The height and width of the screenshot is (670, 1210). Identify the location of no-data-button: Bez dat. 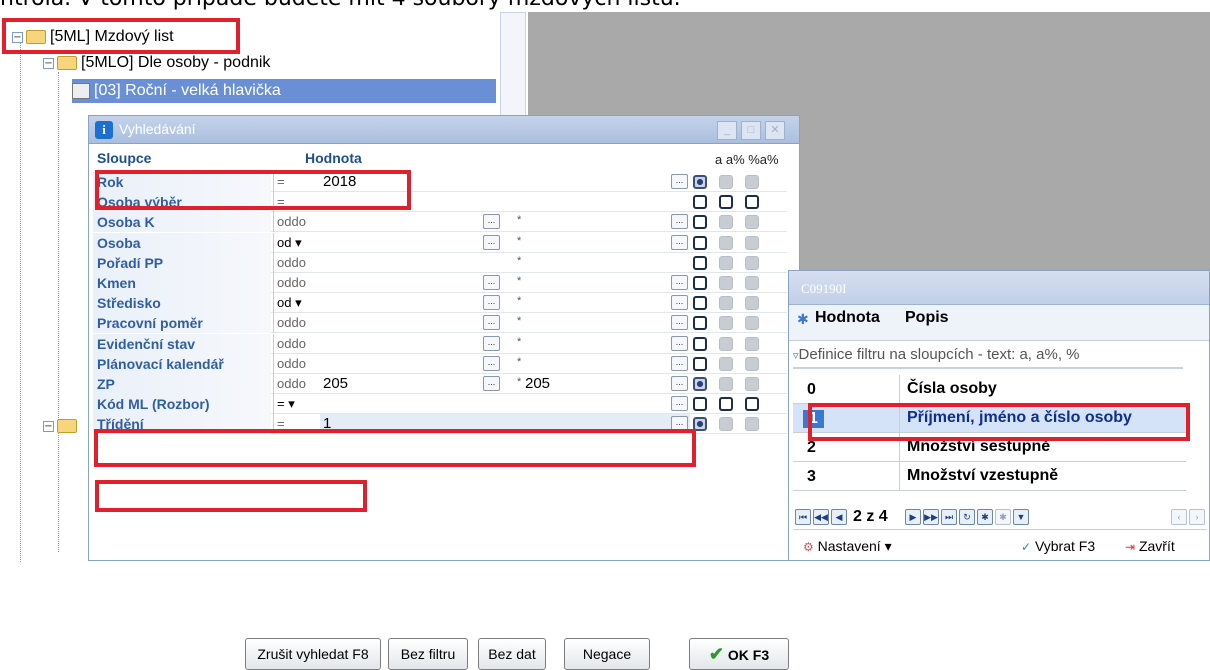
(512, 654).